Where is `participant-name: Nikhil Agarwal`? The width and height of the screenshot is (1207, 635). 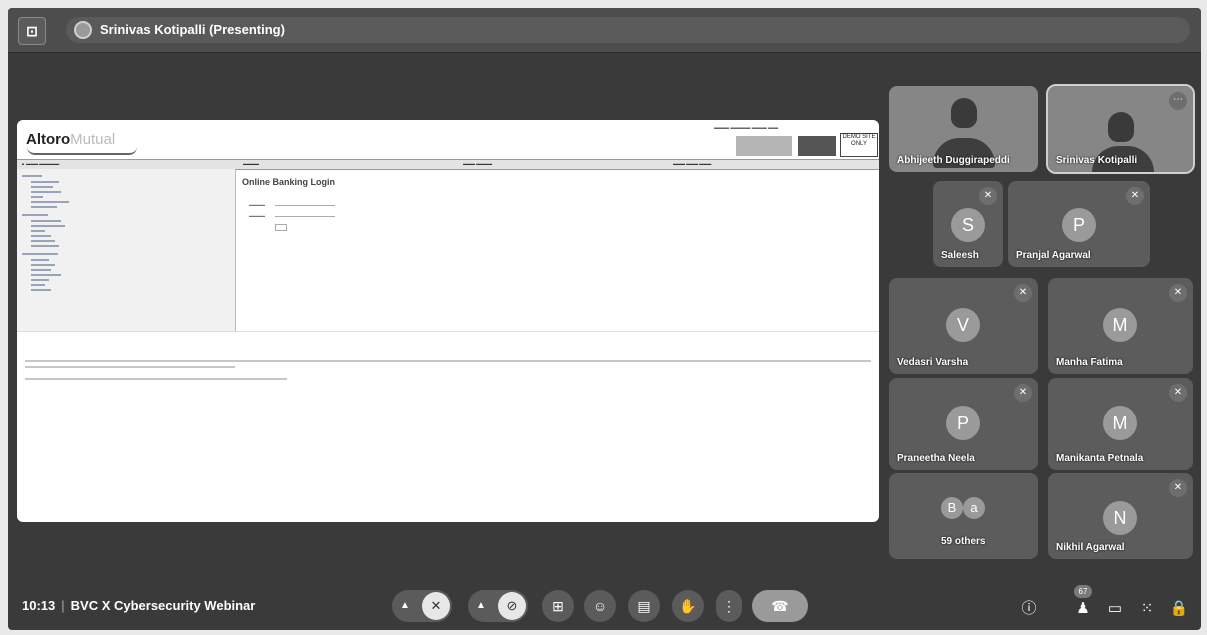 participant-name: Nikhil Agarwal is located at coordinates (1090, 547).